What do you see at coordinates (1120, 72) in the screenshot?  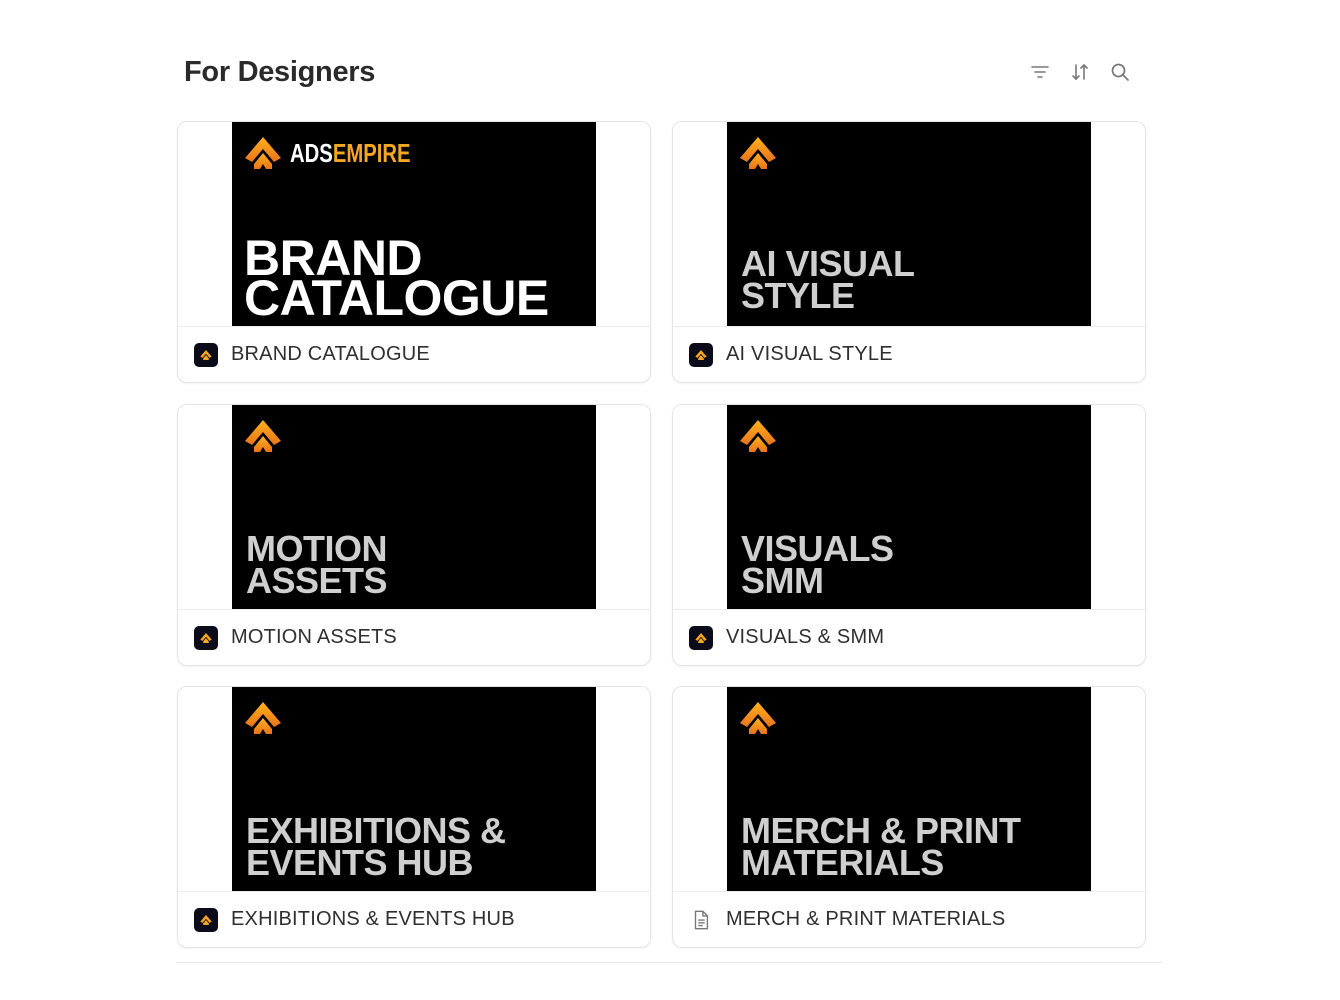 I see `search-icon` at bounding box center [1120, 72].